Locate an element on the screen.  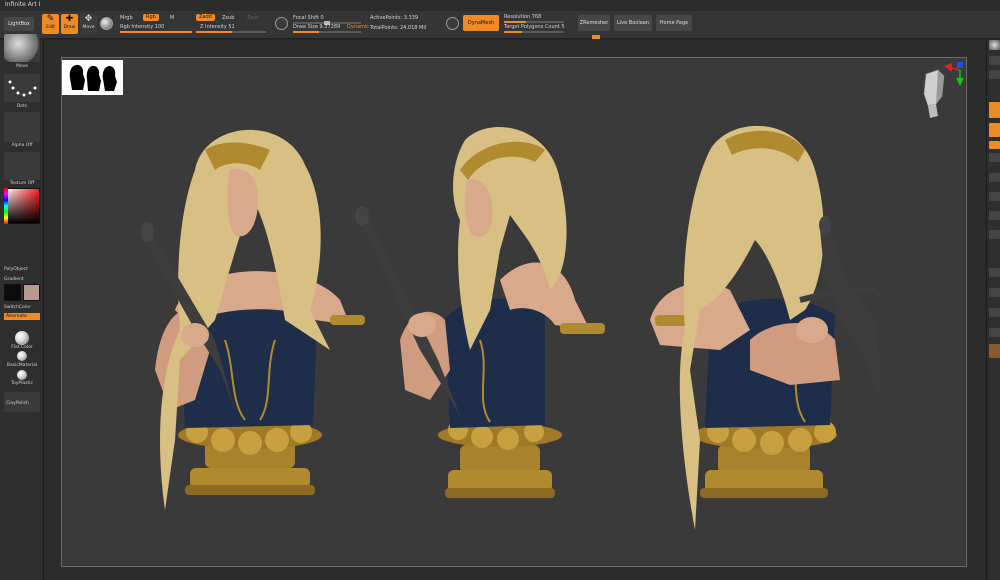
brush-label: Move is located at coordinates (22, 66).